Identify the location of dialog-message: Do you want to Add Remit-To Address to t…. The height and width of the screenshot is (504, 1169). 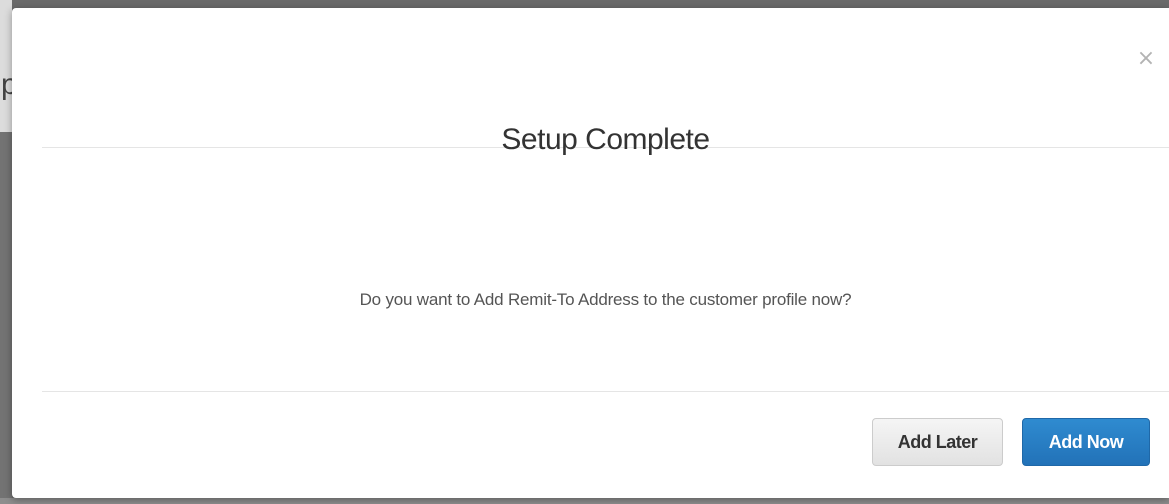
(605, 299).